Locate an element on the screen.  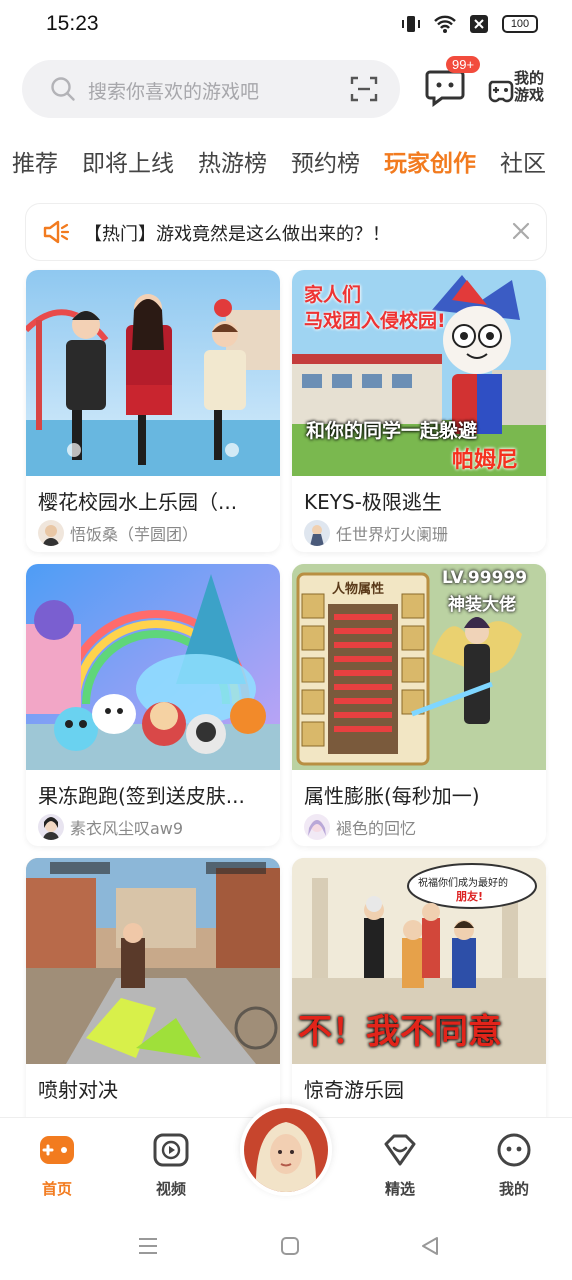
home-icon is located at coordinates (290, 1246).